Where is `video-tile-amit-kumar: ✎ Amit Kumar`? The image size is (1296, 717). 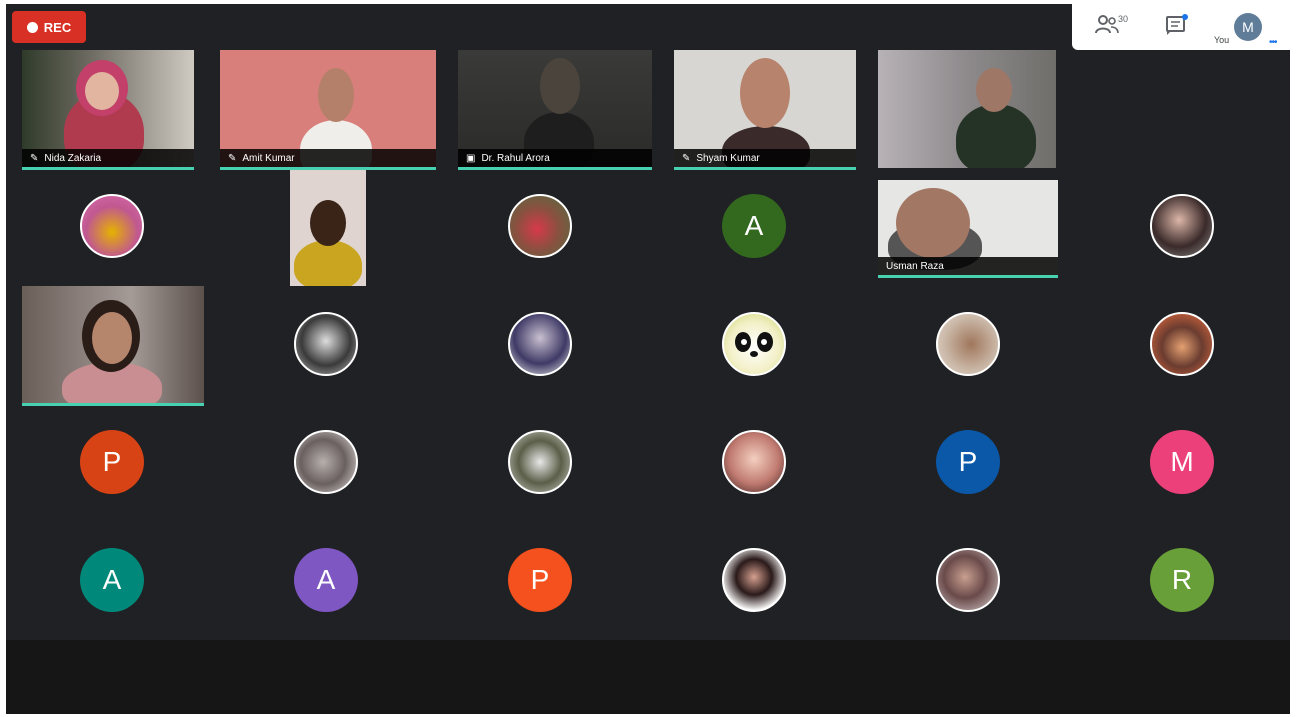
video-tile-amit-kumar: ✎ Amit Kumar is located at coordinates (328, 110).